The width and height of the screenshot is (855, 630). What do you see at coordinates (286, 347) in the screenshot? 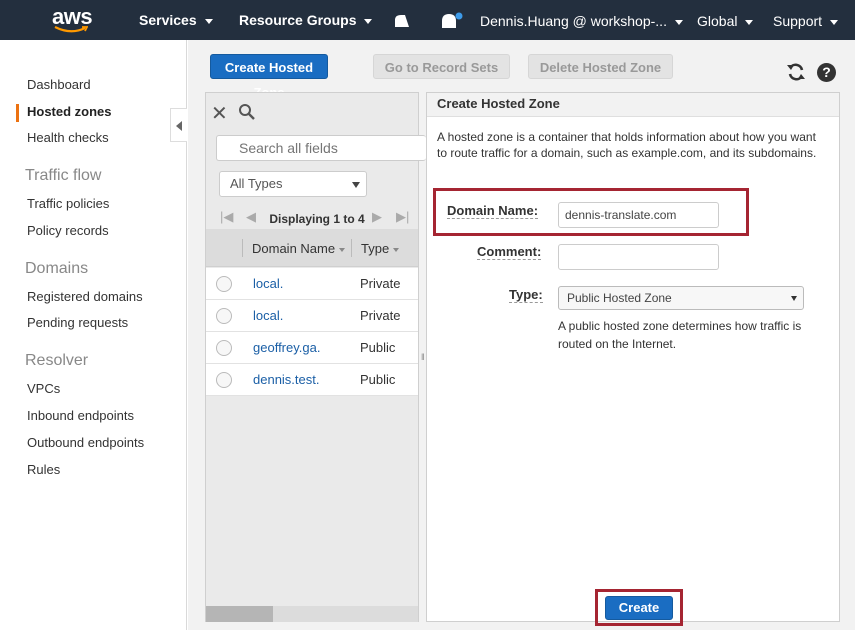
I see `row-domain-link: geoffrey.ga.` at bounding box center [286, 347].